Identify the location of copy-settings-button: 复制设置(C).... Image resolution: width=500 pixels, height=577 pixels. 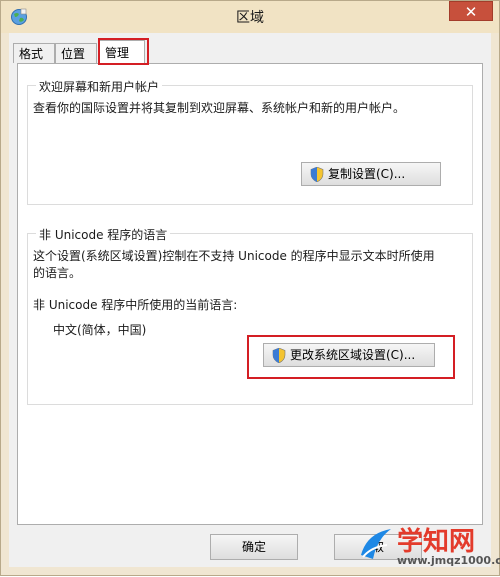
(371, 174).